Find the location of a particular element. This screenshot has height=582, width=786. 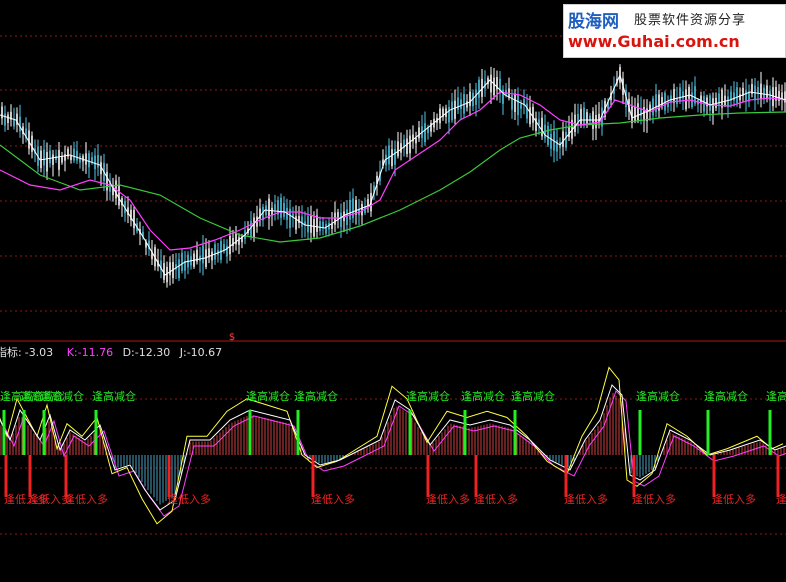

watermark-tagline: 股票软件资源分享 is located at coordinates (690, 20).